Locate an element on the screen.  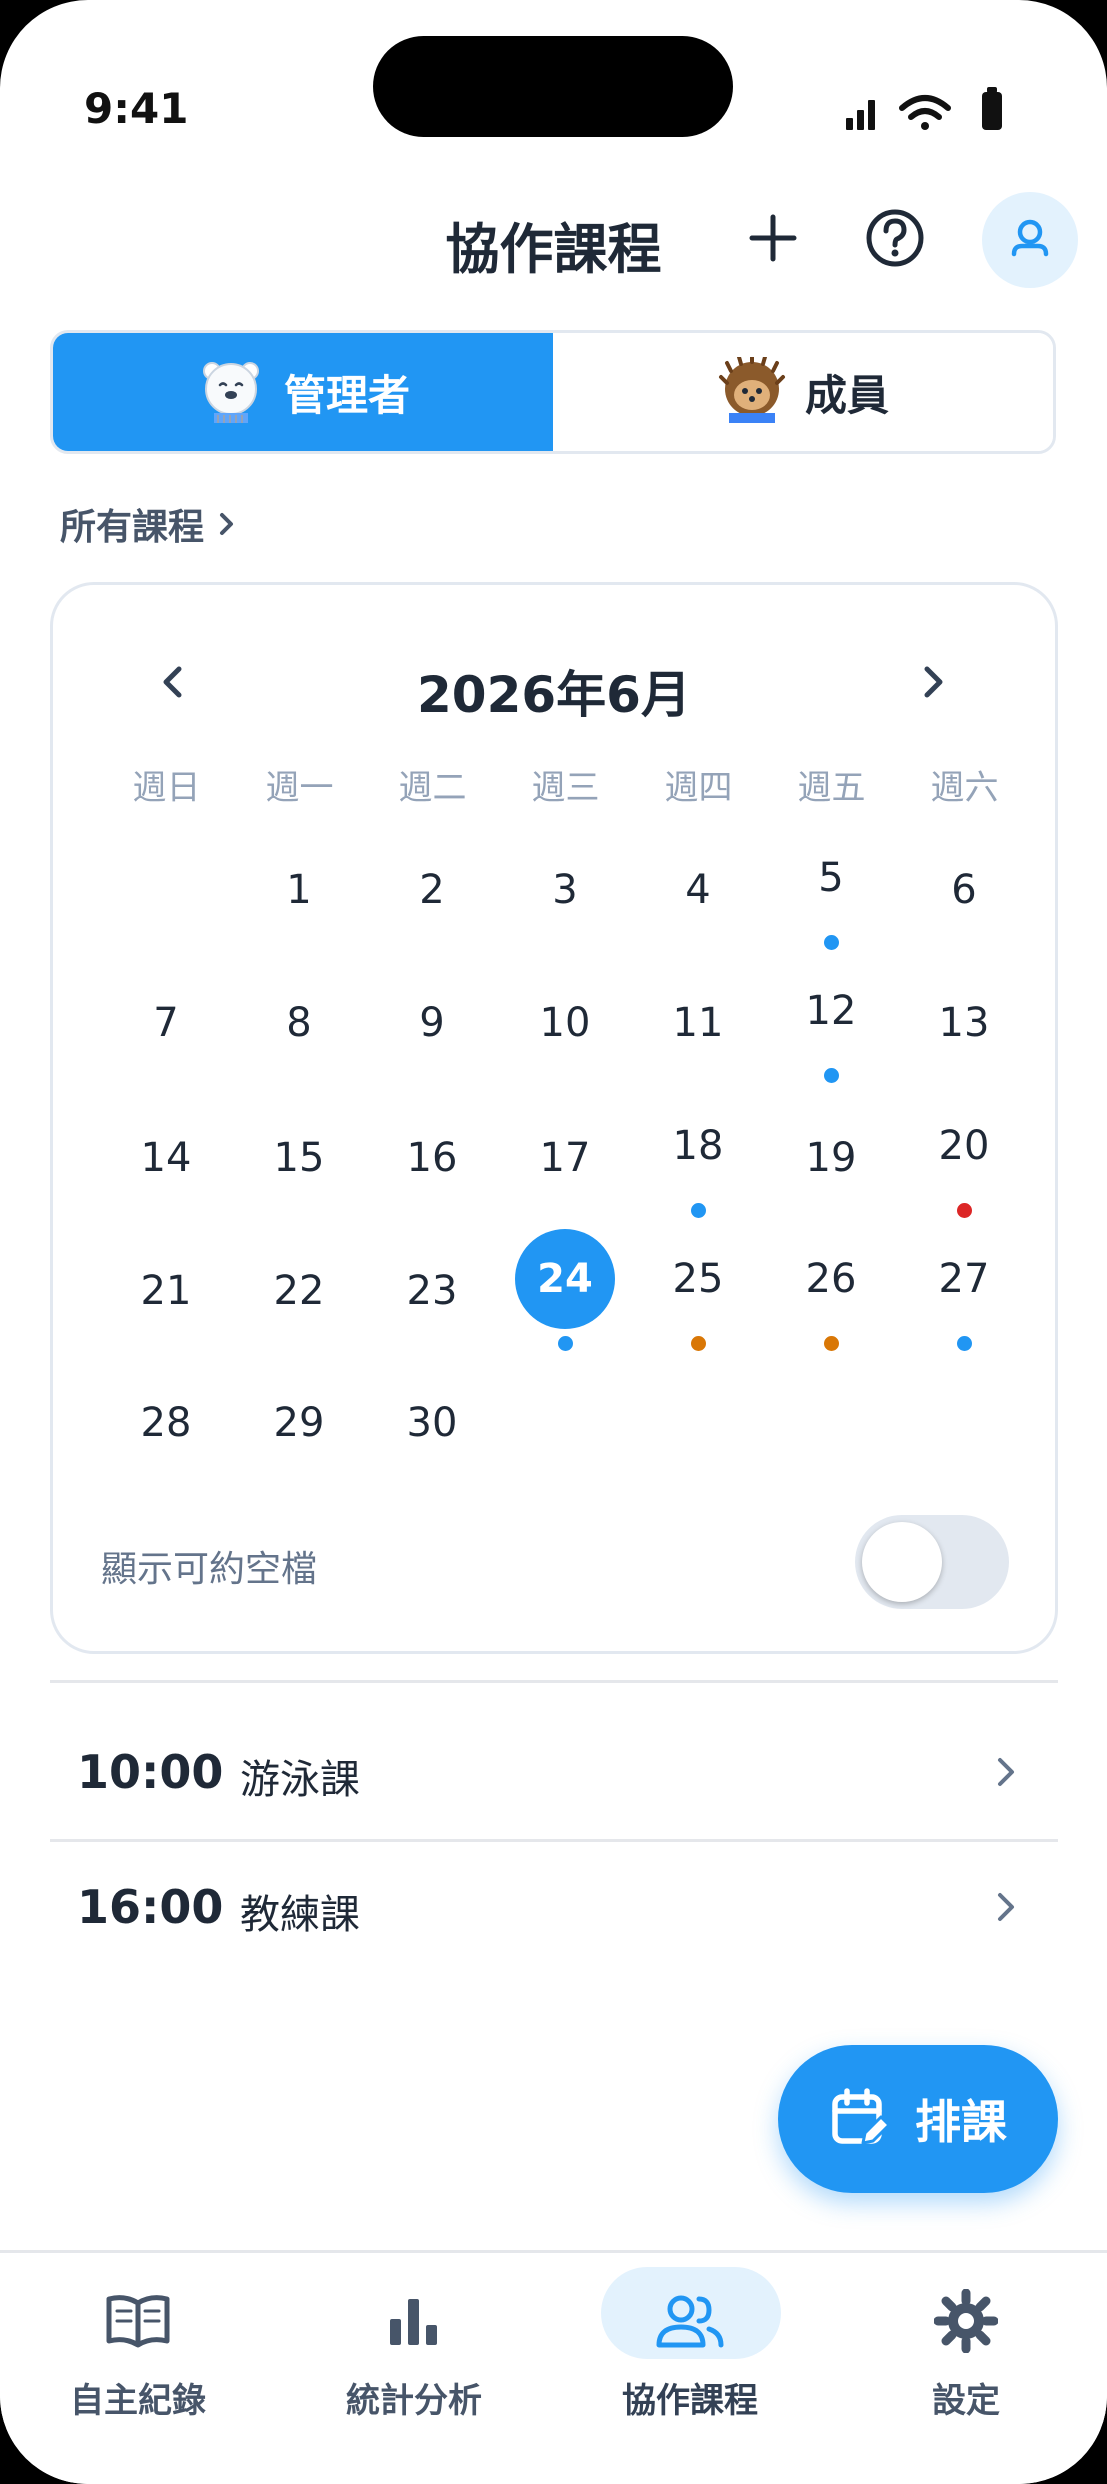
calendar-day-number: 19 is located at coordinates (831, 1158).